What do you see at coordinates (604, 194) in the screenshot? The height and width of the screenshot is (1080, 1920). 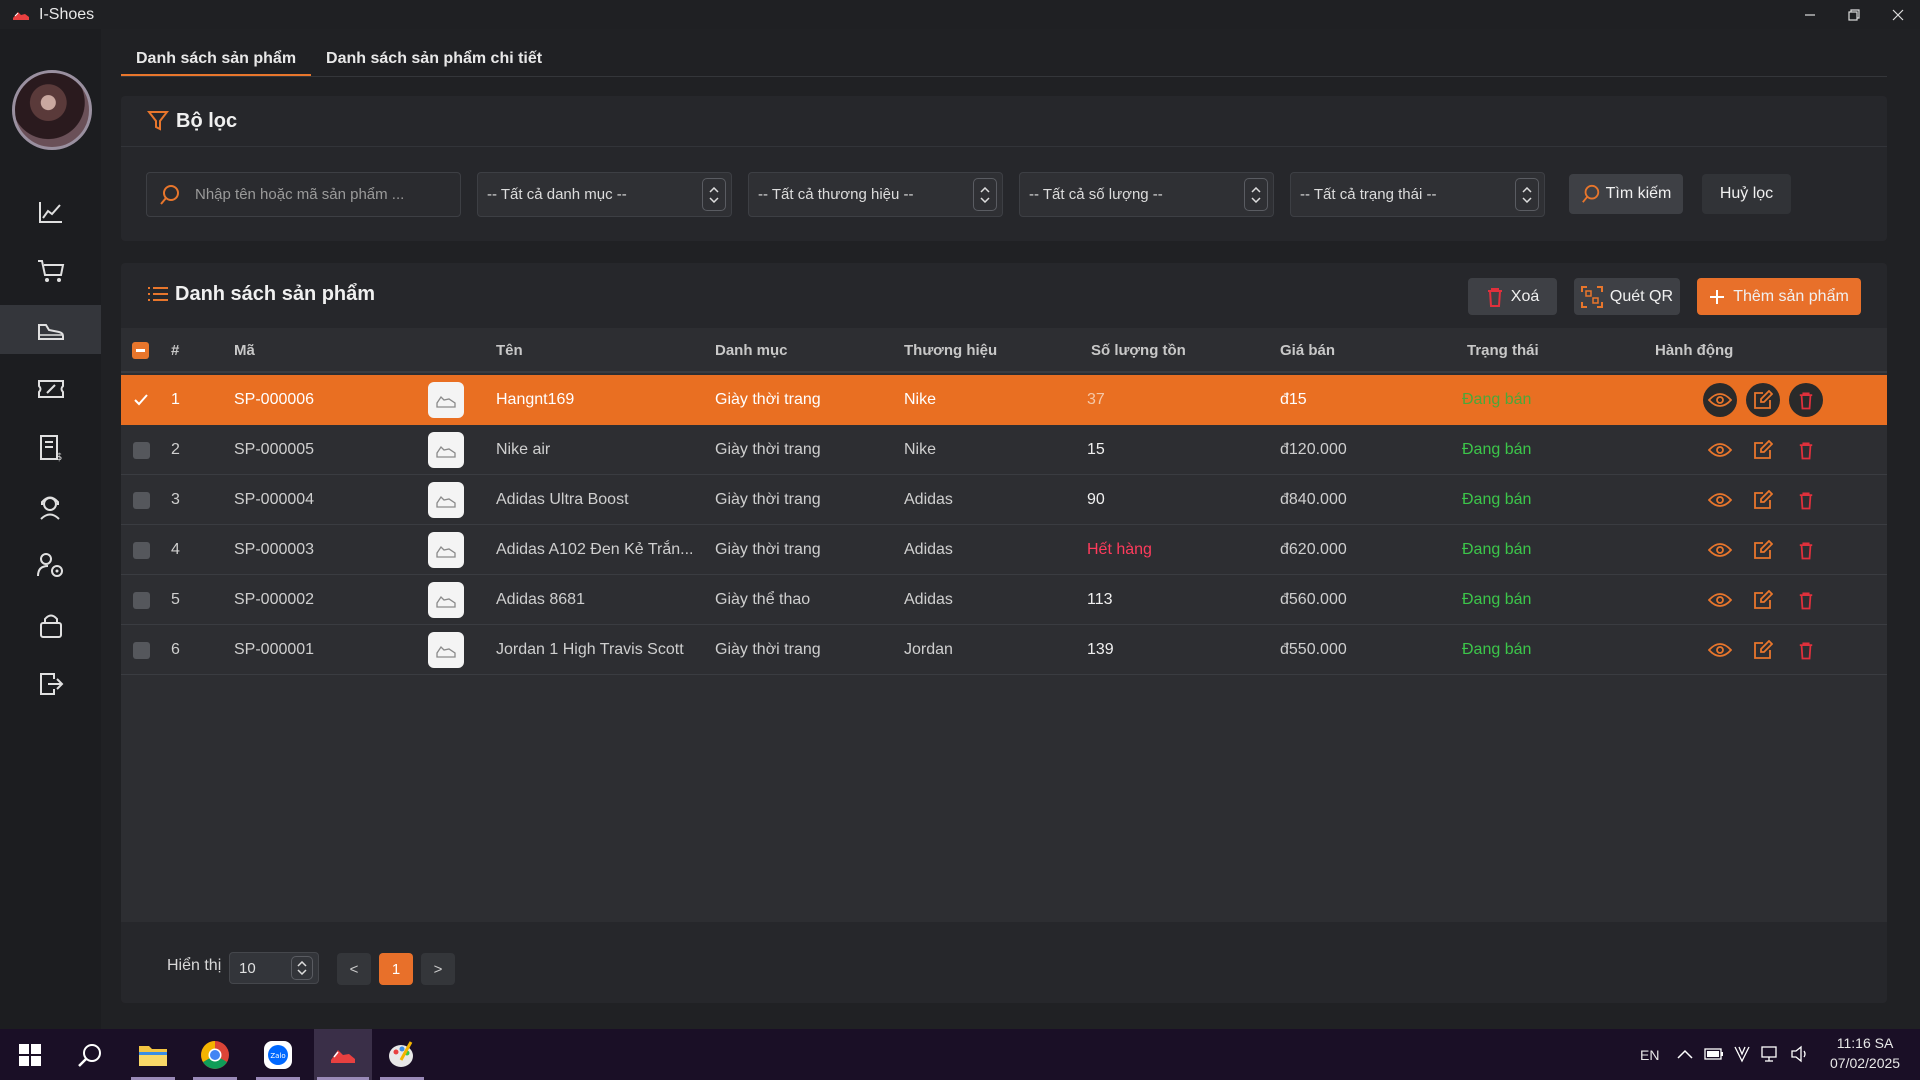 I see `category-select: -- Tất cả danh mục --` at bounding box center [604, 194].